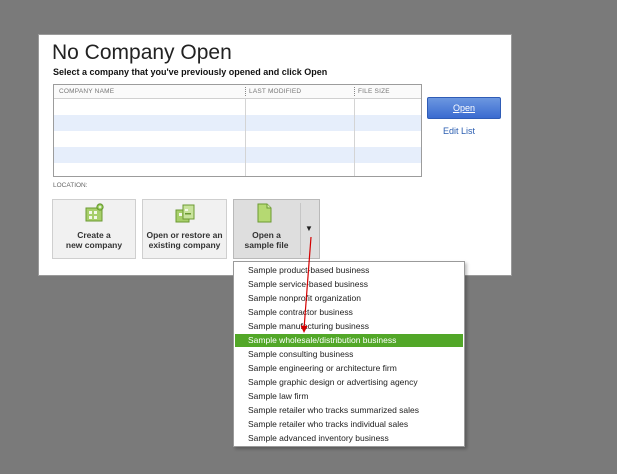 The height and width of the screenshot is (474, 617). What do you see at coordinates (142, 52) in the screenshot?
I see `page-title: No Company Open` at bounding box center [142, 52].